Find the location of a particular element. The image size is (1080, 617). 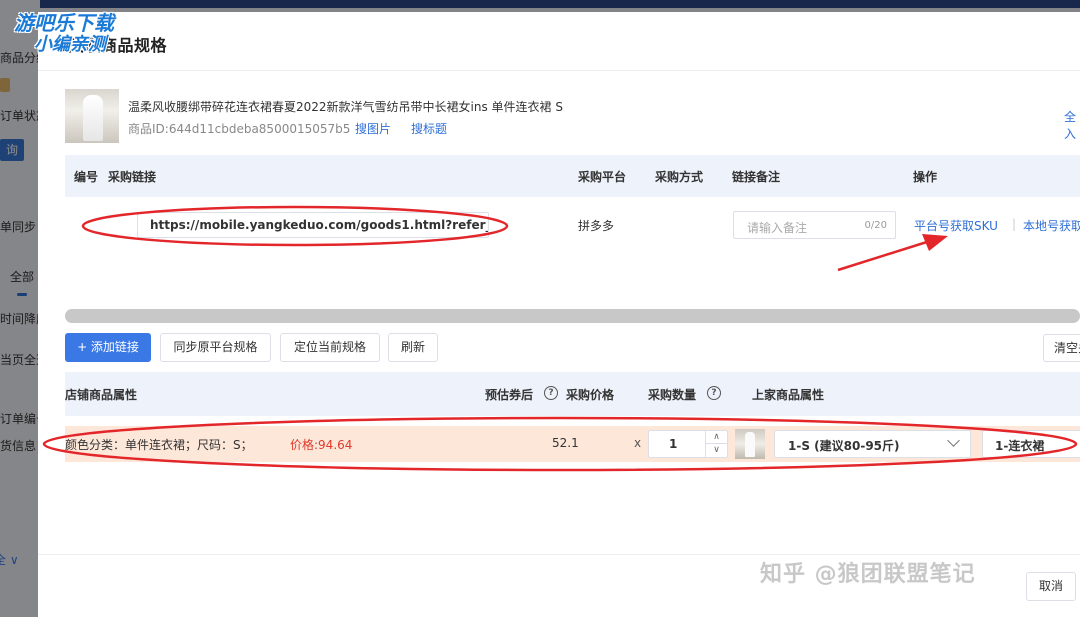

chevron-down-icon is located at coordinates (953, 440).